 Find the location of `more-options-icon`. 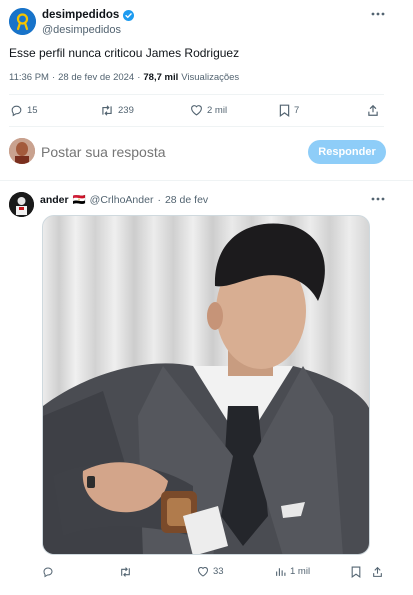

more-options-icon is located at coordinates (378, 14).